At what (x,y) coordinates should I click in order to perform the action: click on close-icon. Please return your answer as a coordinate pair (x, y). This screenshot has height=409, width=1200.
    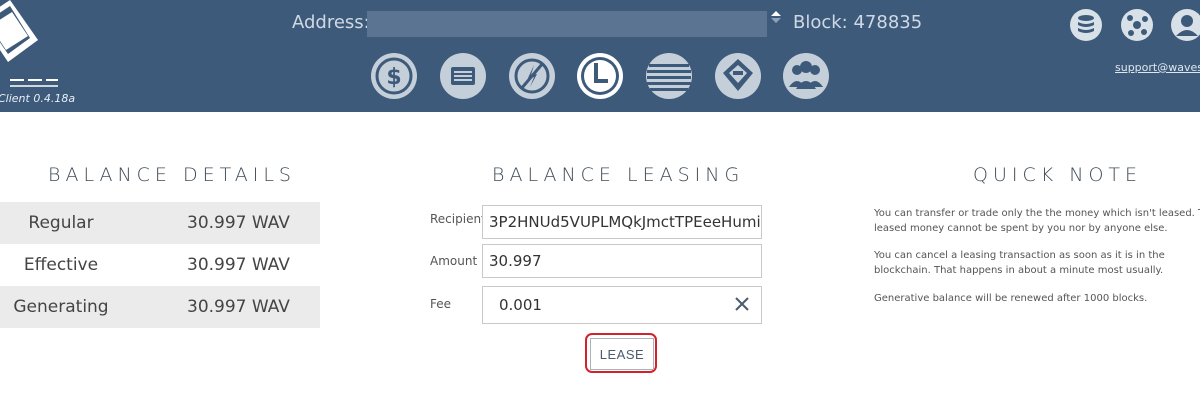
    Looking at the image, I should click on (742, 304).